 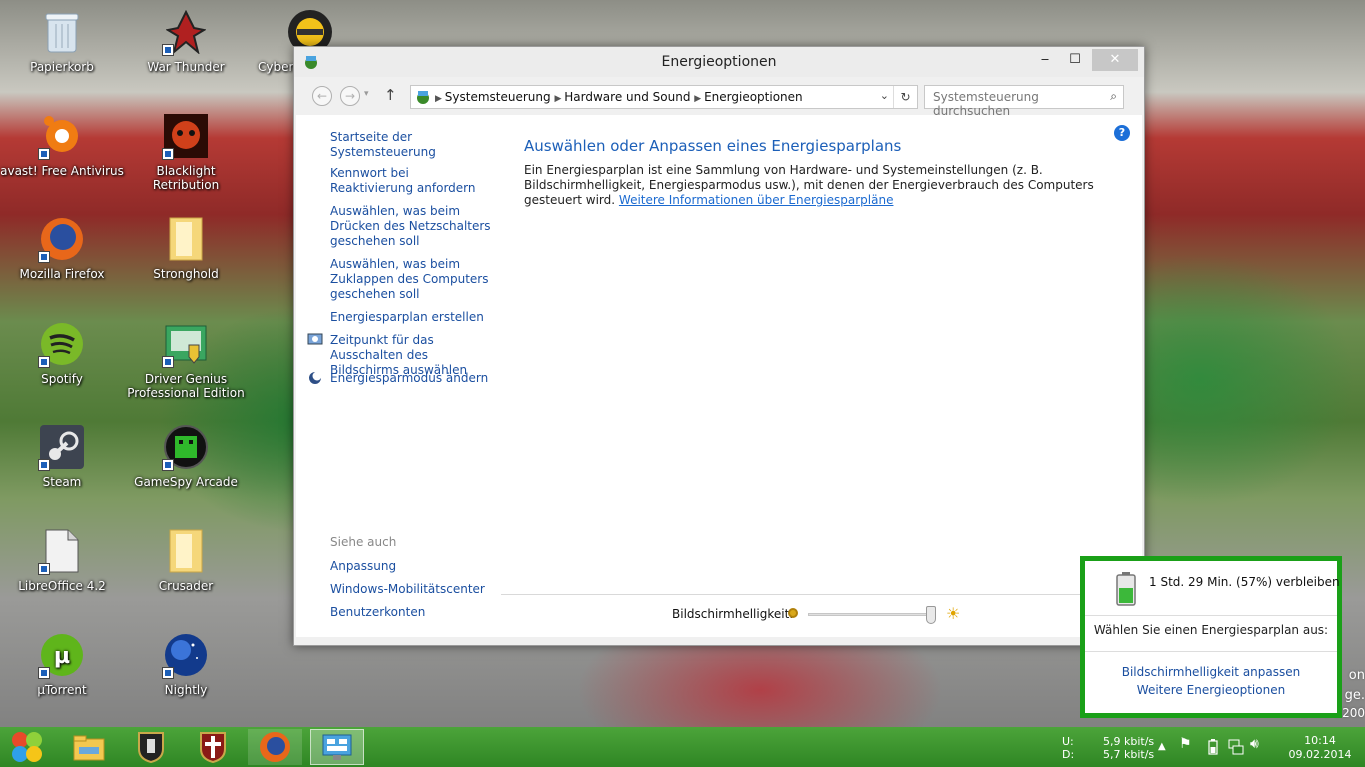 I want to click on slider-track, so click(x=870, y=614).